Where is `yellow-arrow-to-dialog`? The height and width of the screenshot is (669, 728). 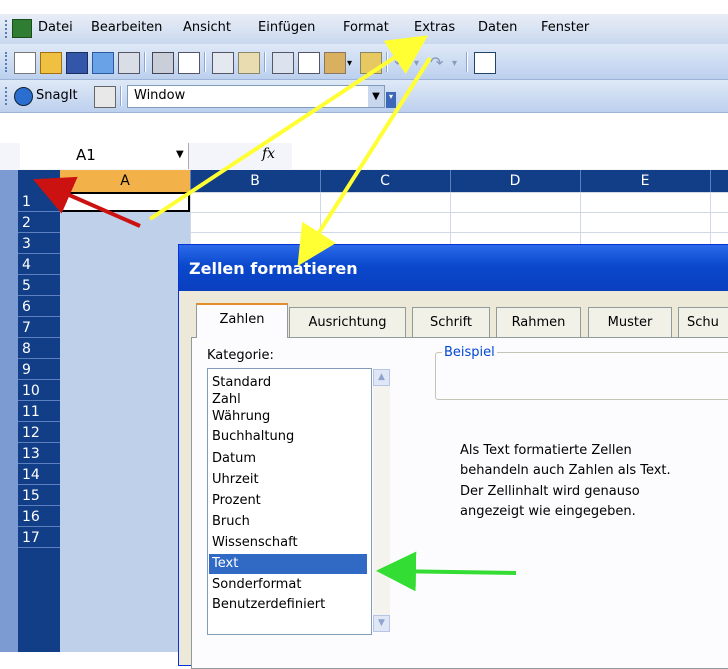
yellow-arrow-to-dialog is located at coordinates (364, 161).